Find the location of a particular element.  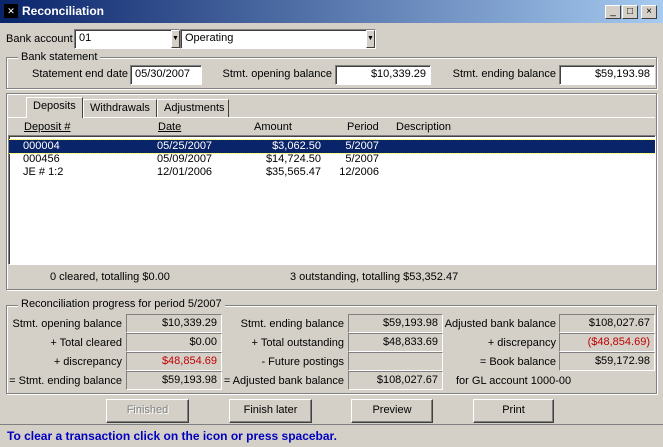

preview-button: Preview is located at coordinates (392, 411).